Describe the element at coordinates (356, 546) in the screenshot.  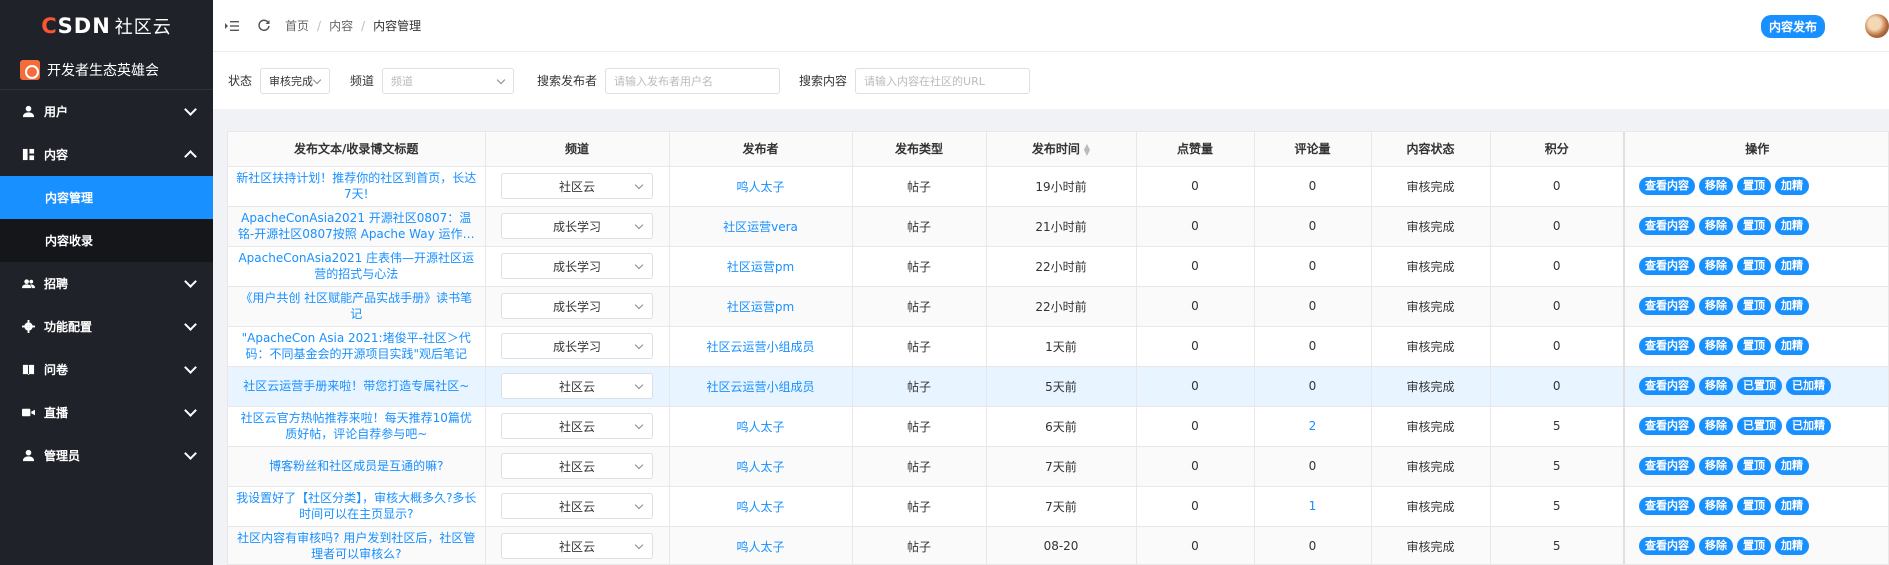
I see `content-title-link: 社区内容有审核吗? 用户发到社区后，社区管理者可以审核么?` at that location.